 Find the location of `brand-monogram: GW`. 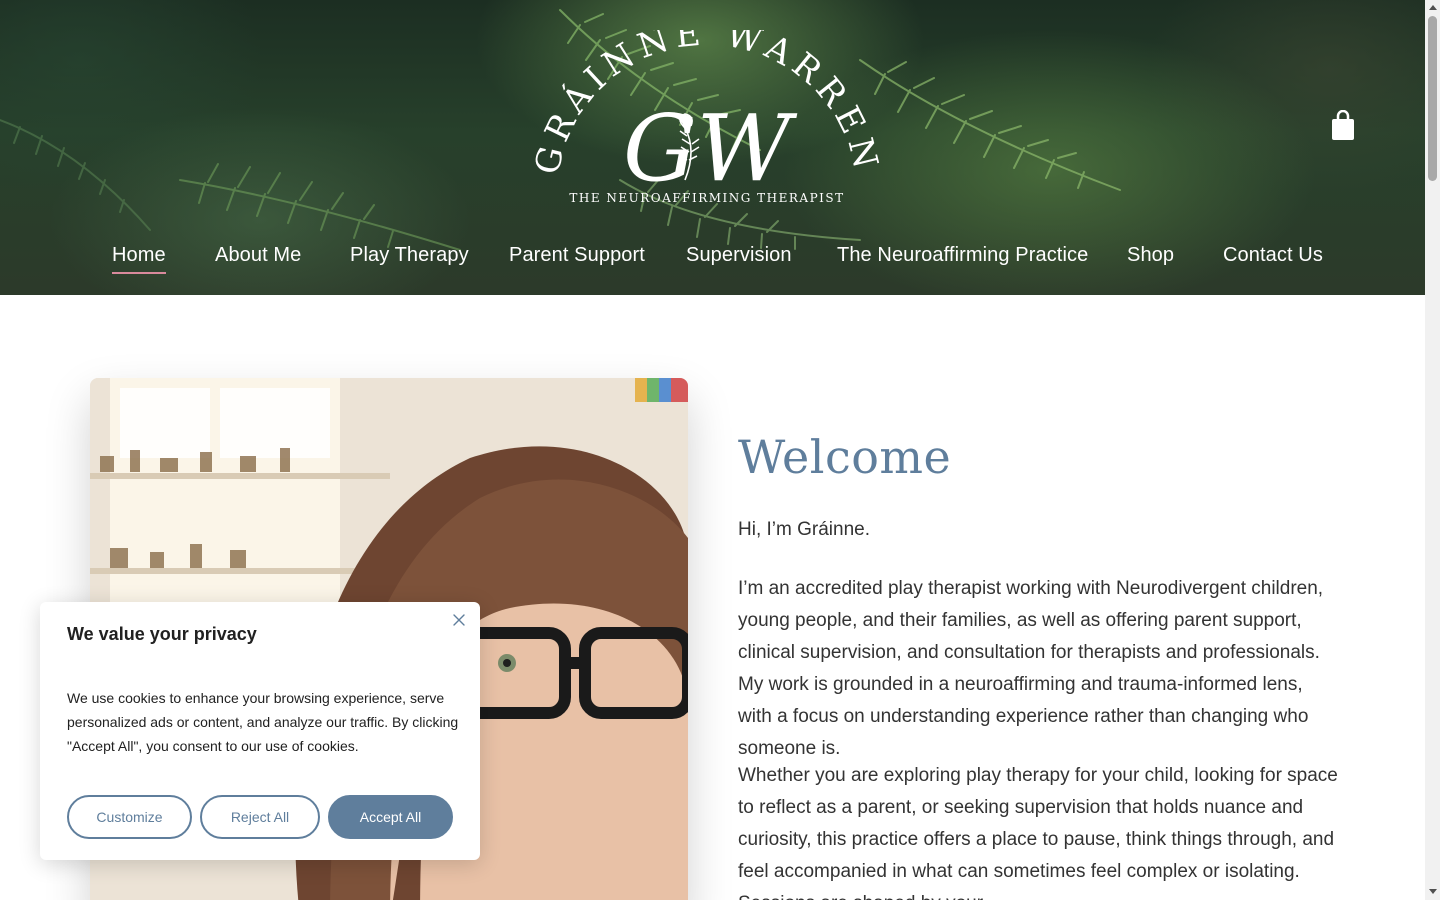

brand-monogram: GW is located at coordinates (710, 148).